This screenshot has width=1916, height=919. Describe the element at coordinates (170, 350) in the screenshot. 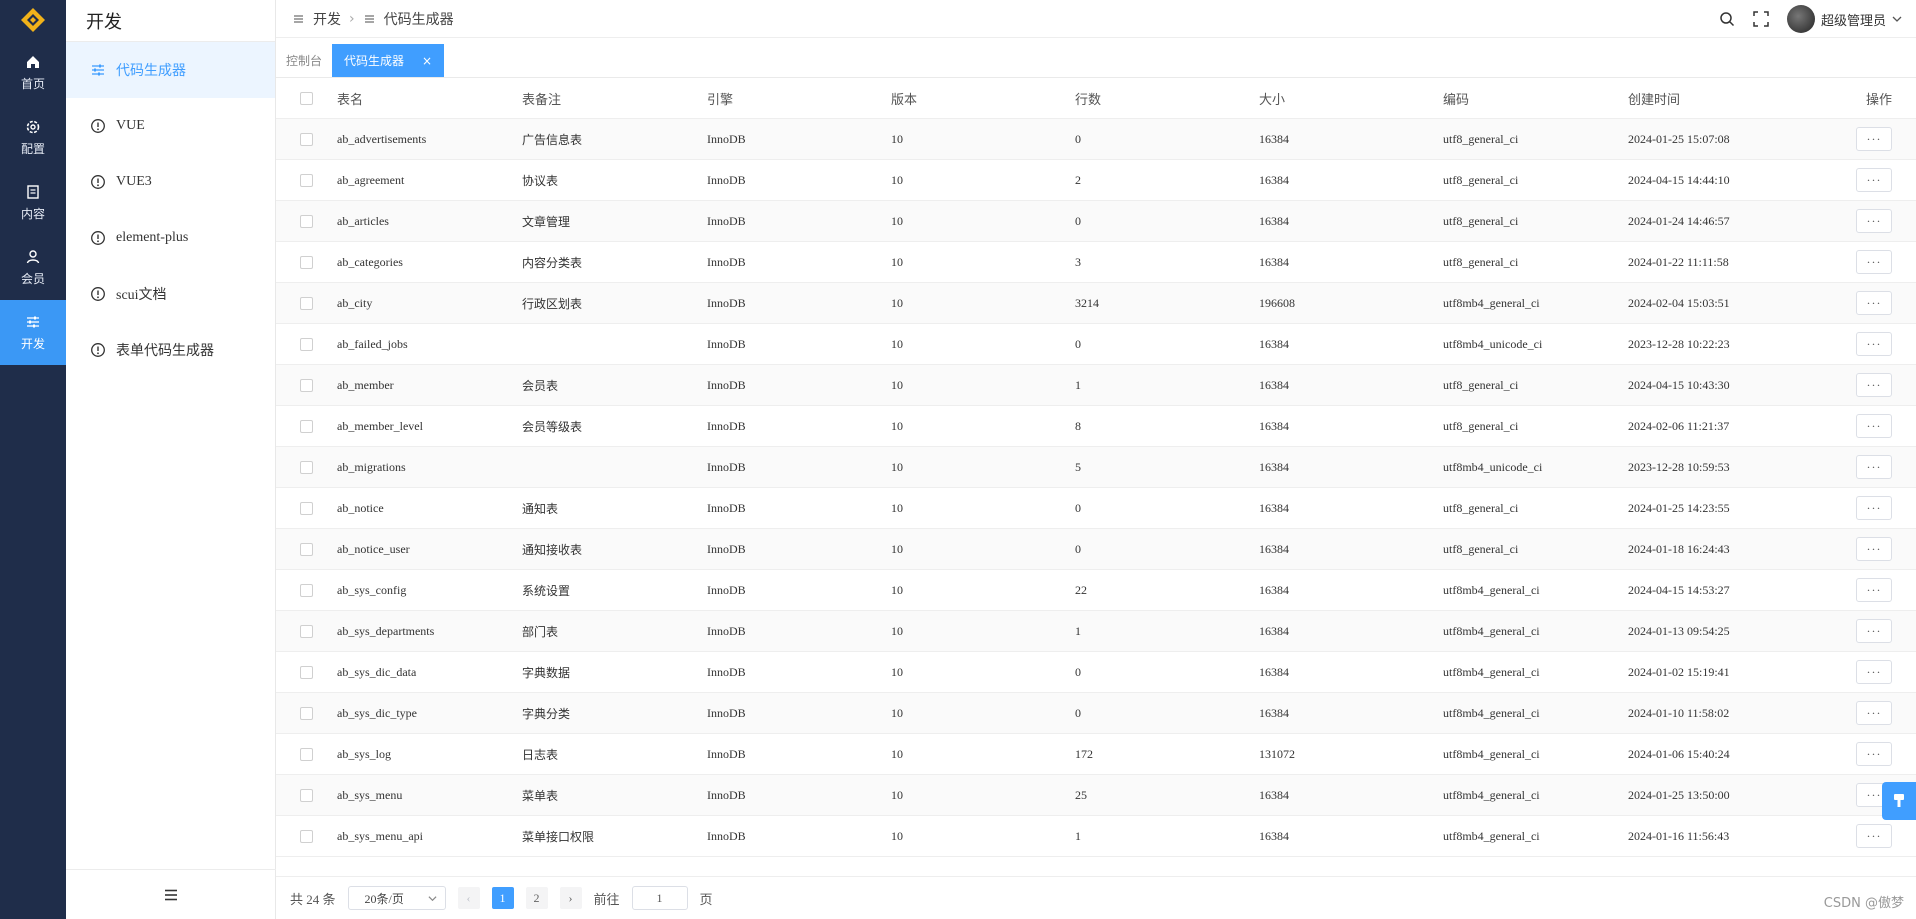

I see `sidebar-item-form-generator: 表单代码生成器` at that location.